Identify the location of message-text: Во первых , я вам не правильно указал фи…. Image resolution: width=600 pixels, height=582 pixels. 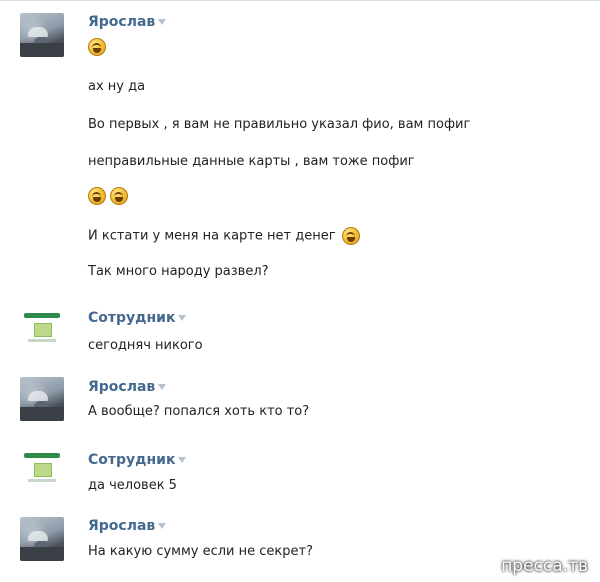
(279, 124).